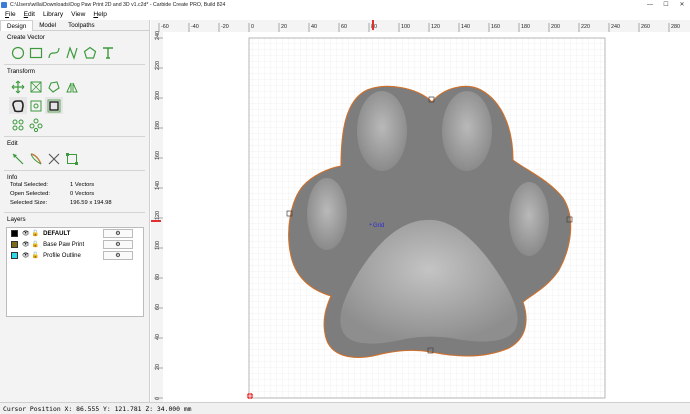 The image size is (690, 414). I want to click on circle-icon, so click(18, 52).